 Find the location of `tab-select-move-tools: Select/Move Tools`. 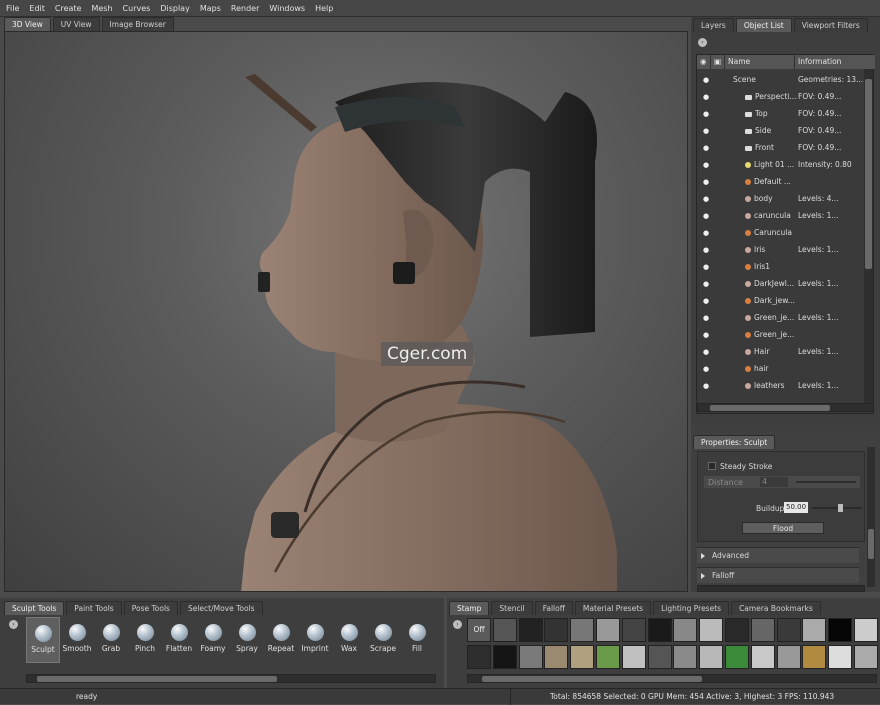

tab-select-move-tools: Select/Move Tools is located at coordinates (221, 608).